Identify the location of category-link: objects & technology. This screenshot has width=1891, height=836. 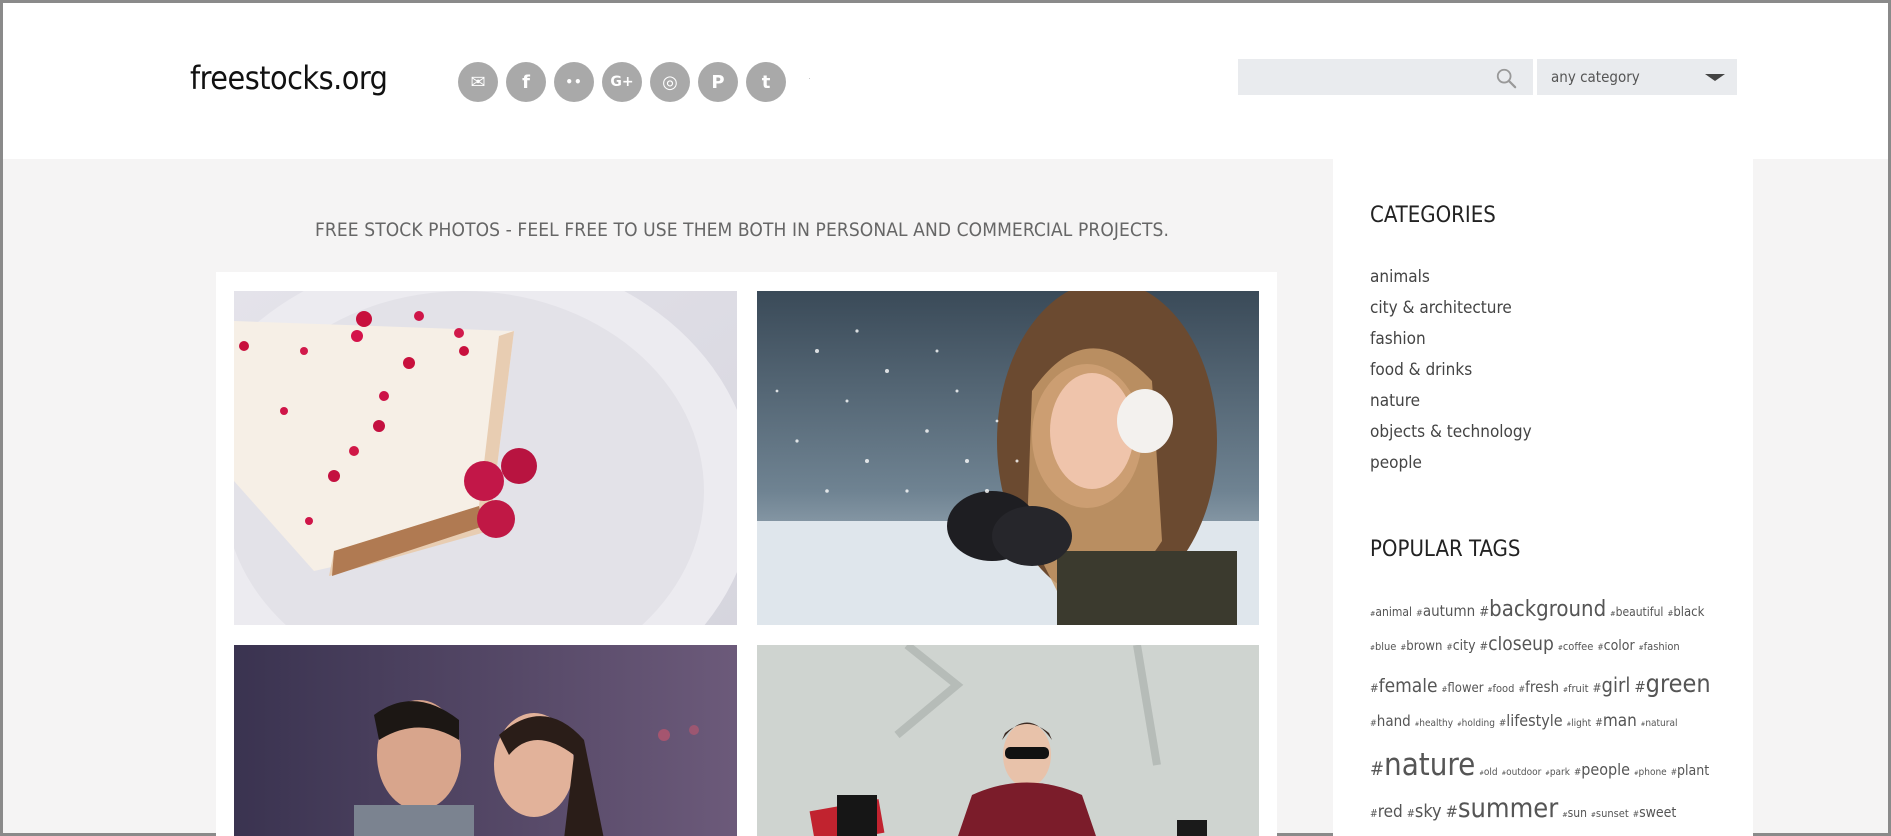
(1451, 432).